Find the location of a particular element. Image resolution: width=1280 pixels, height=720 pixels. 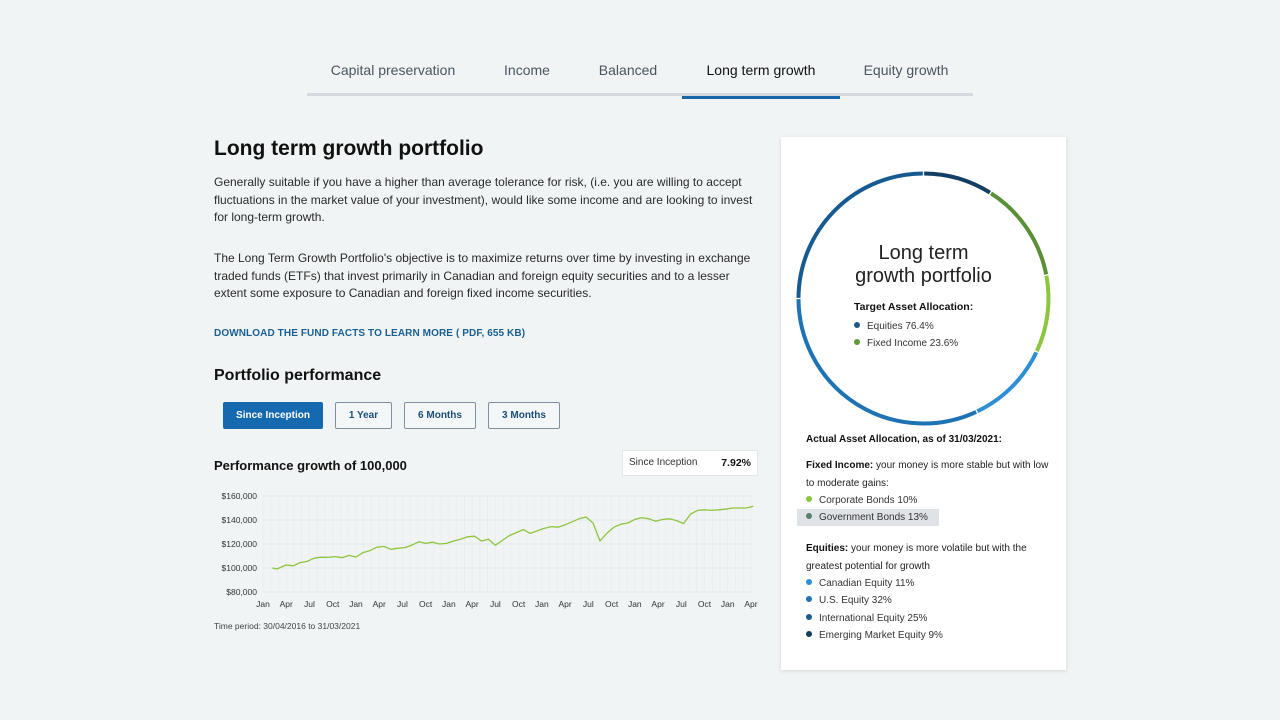

tab-long-term-growth: Long term growth is located at coordinates (761, 75).